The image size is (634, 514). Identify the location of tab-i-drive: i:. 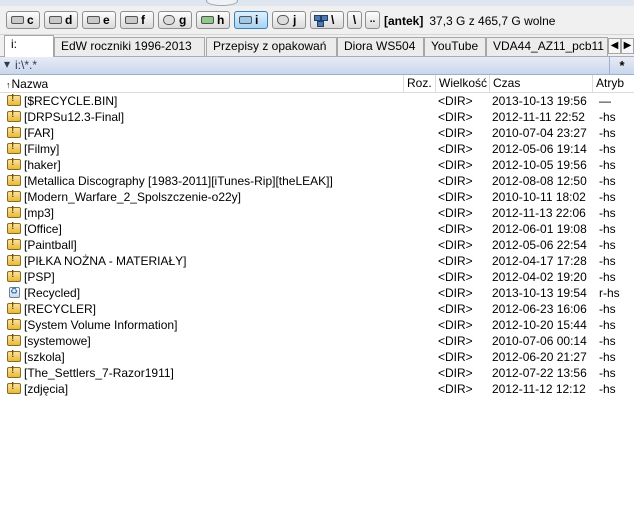
(29, 46).